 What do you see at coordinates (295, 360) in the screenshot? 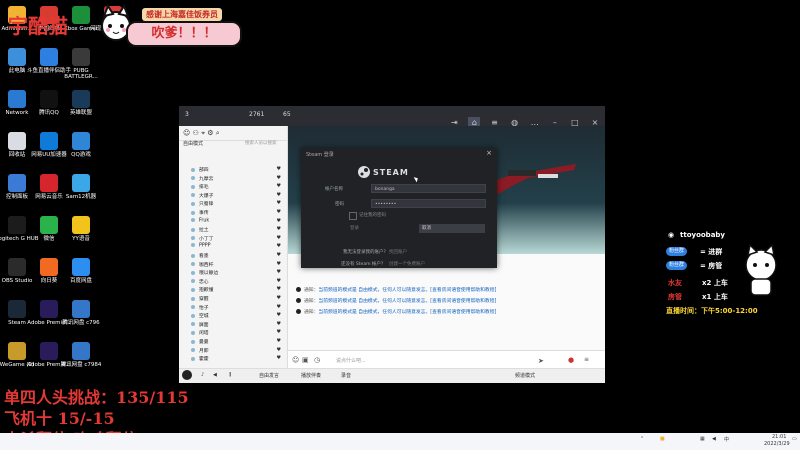
I see `emoji-icon: ☺` at bounding box center [295, 360].